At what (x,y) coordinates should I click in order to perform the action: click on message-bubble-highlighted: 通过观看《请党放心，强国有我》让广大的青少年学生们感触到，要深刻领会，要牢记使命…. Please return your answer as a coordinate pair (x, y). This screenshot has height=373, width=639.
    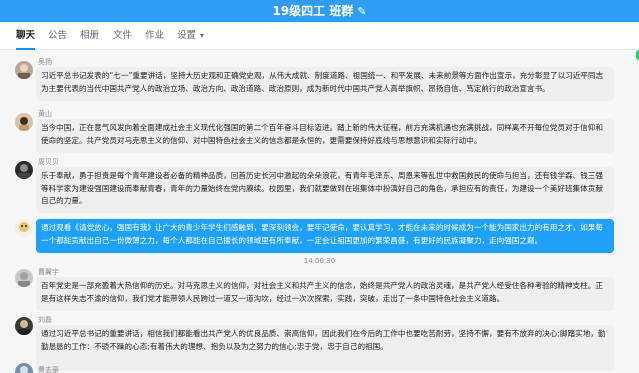
    Looking at the image, I should click on (325, 236).